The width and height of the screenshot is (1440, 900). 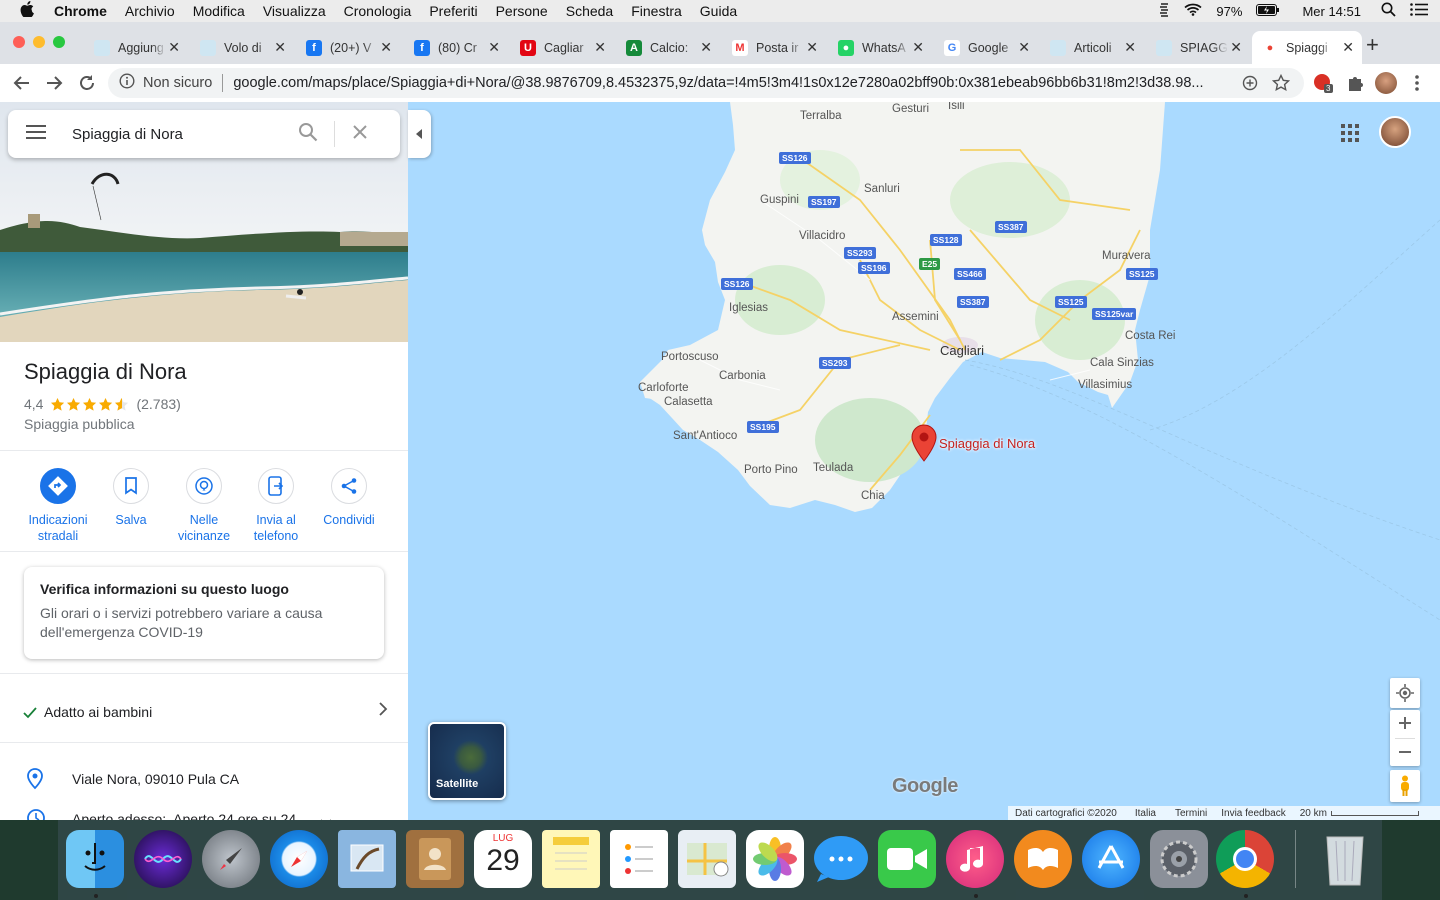 I want to click on menu-persone: Persone, so click(x=522, y=11).